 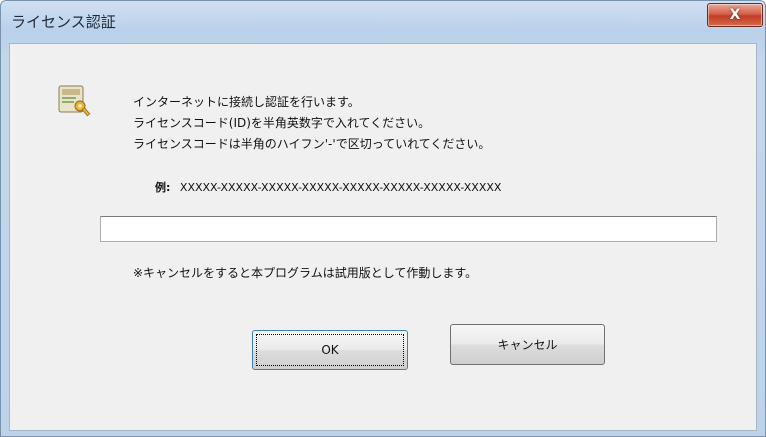 What do you see at coordinates (163, 187) in the screenshot?
I see `example-label: 例:` at bounding box center [163, 187].